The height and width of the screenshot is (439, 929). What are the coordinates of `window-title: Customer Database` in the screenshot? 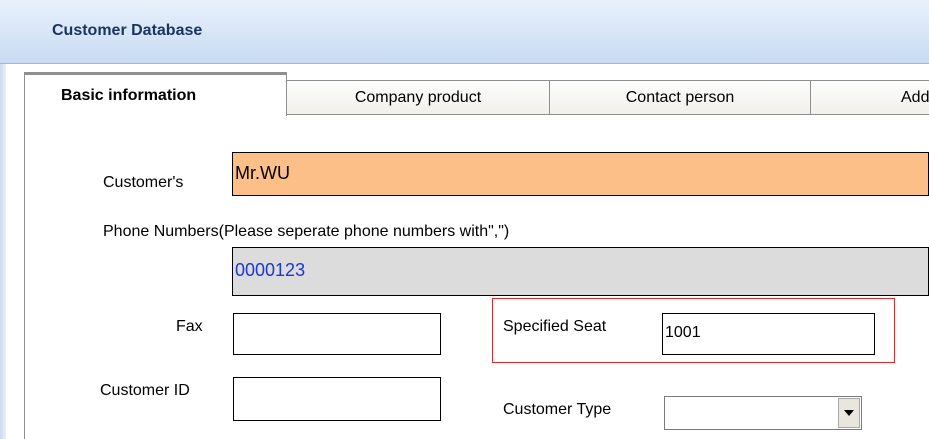 It's located at (127, 30).